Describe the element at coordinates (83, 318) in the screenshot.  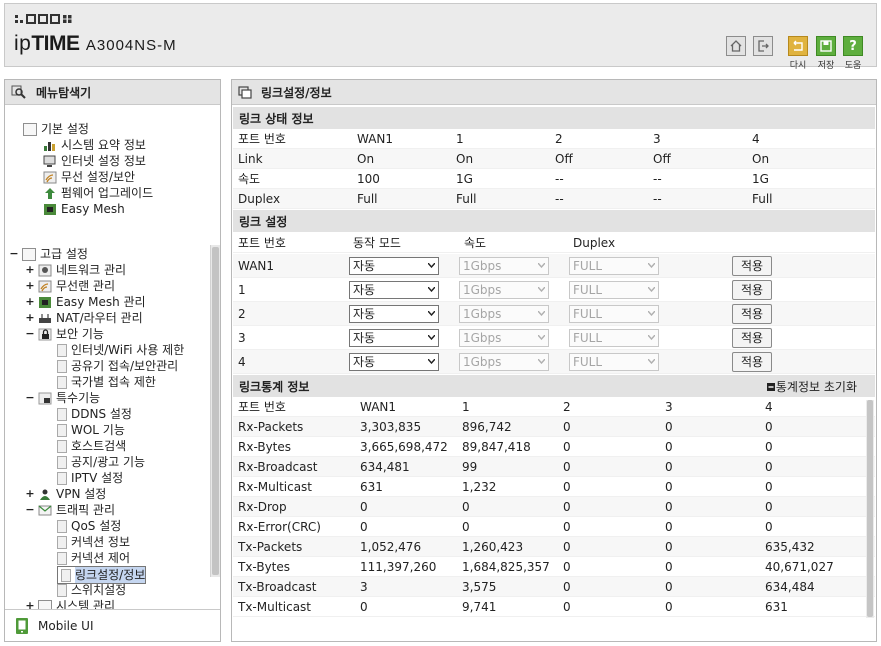
I see `tree-nat-router: + NAT/라우터 관리` at that location.